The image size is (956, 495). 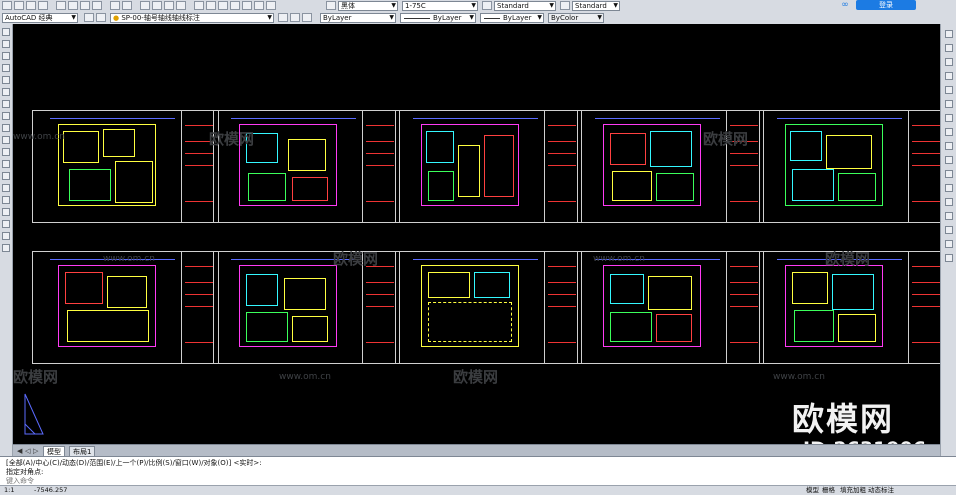 What do you see at coordinates (27, 451) in the screenshot?
I see `prev-tab-arrow-icon: ◁` at bounding box center [27, 451].